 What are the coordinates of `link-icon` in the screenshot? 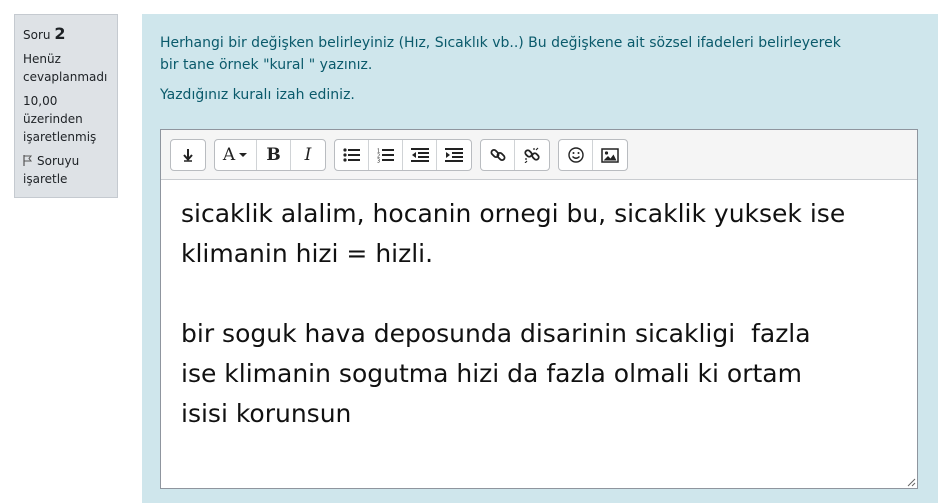 It's located at (497, 155).